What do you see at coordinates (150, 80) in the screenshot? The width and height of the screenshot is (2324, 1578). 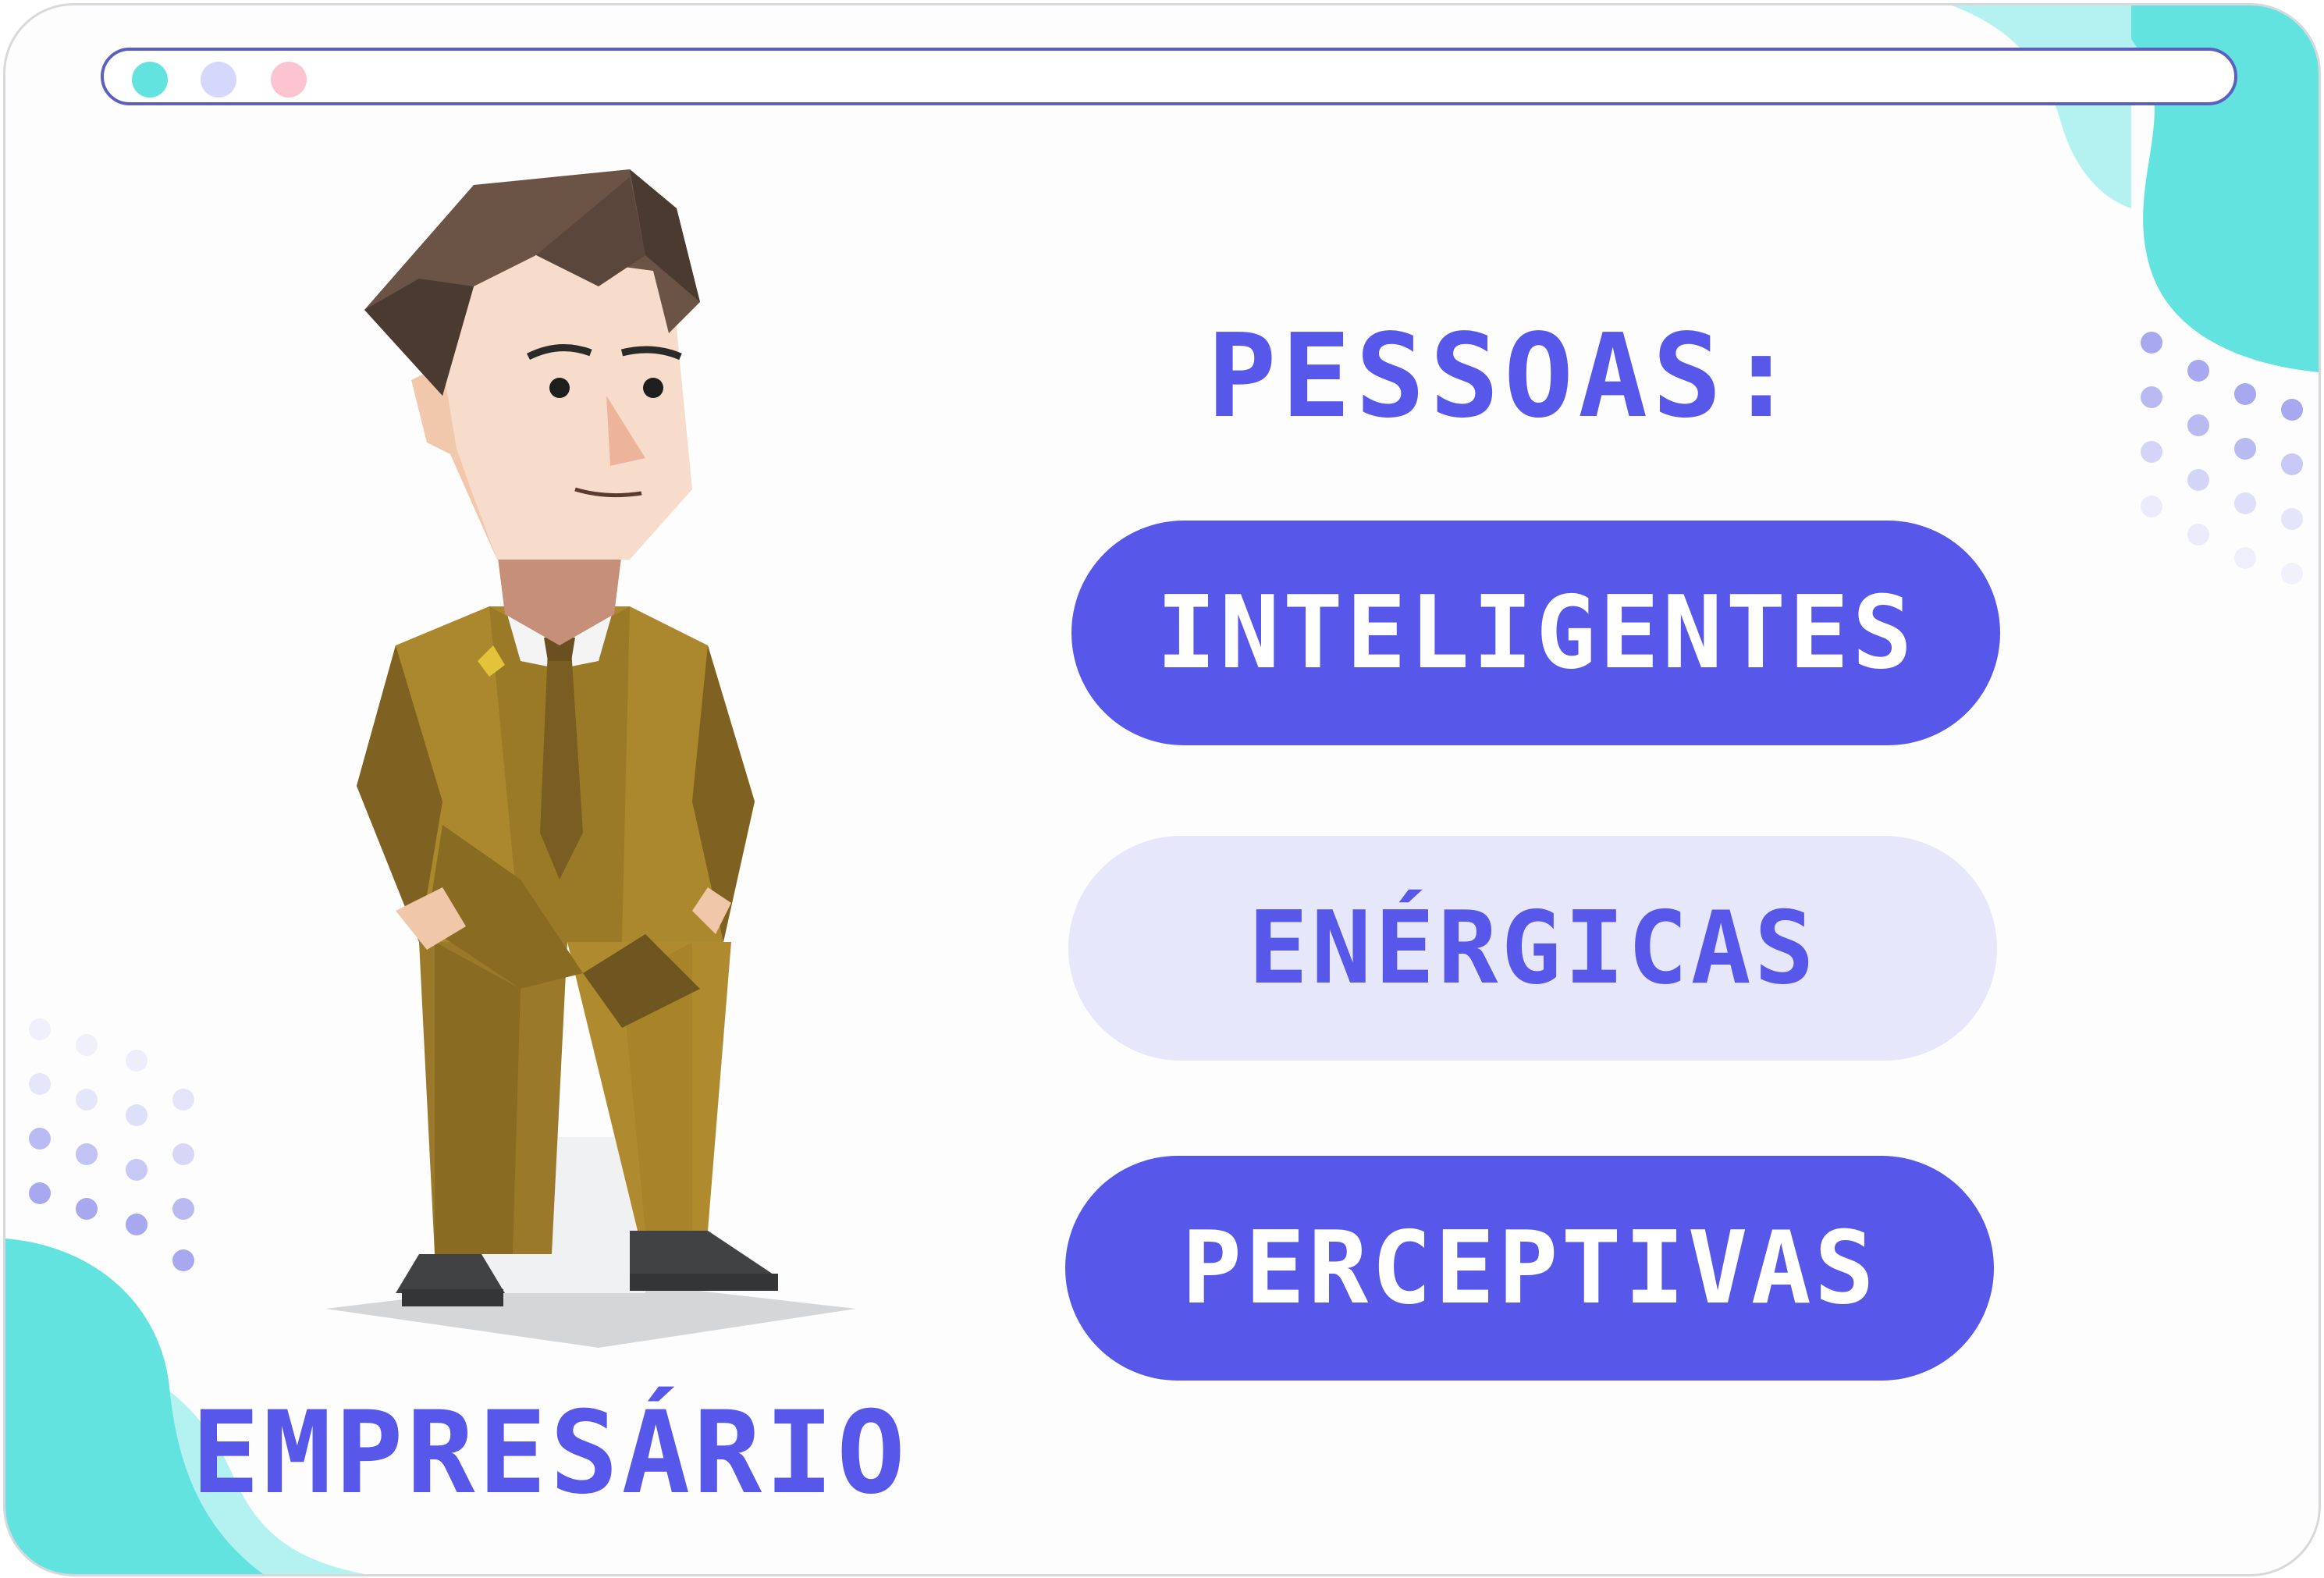 I see `window-dot-teal` at bounding box center [150, 80].